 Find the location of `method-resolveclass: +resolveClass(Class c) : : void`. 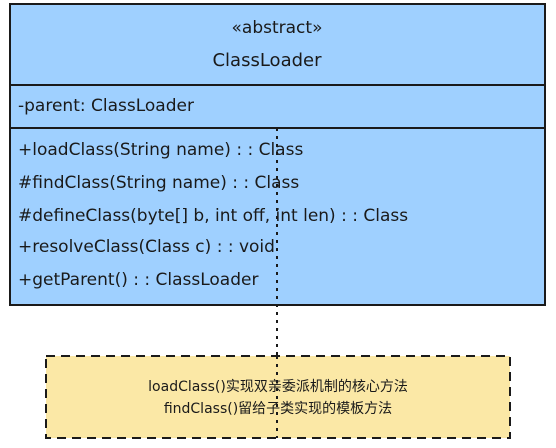

method-resolveclass: +resolveClass(Class c) : : void is located at coordinates (146, 247).